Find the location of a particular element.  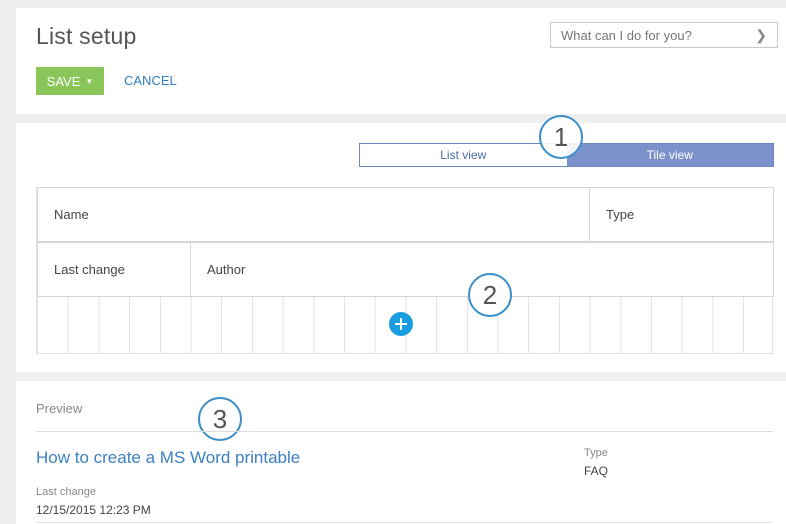

type-value: FAQ is located at coordinates (596, 471).